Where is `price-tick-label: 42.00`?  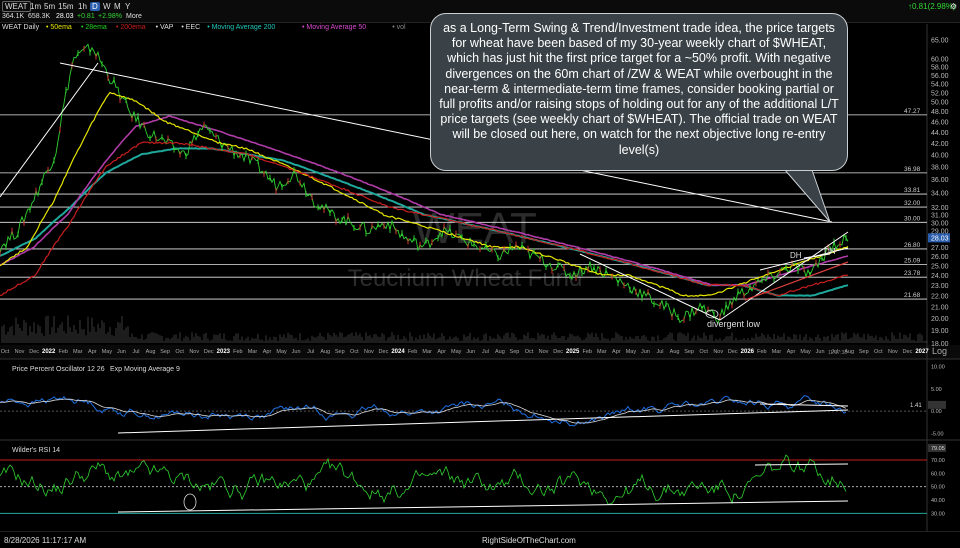 price-tick-label: 42.00 is located at coordinates (940, 144).